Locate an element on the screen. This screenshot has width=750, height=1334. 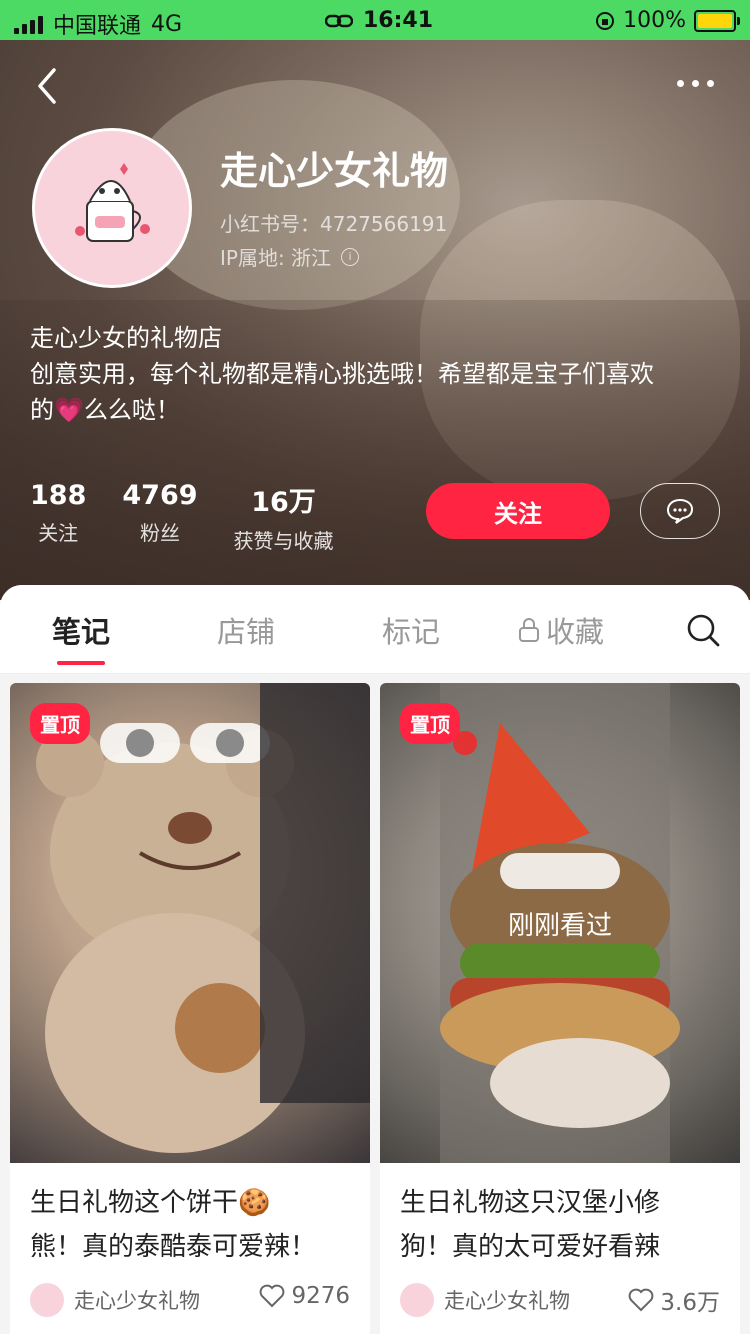
tab-label: 笔记 is located at coordinates (81, 632).